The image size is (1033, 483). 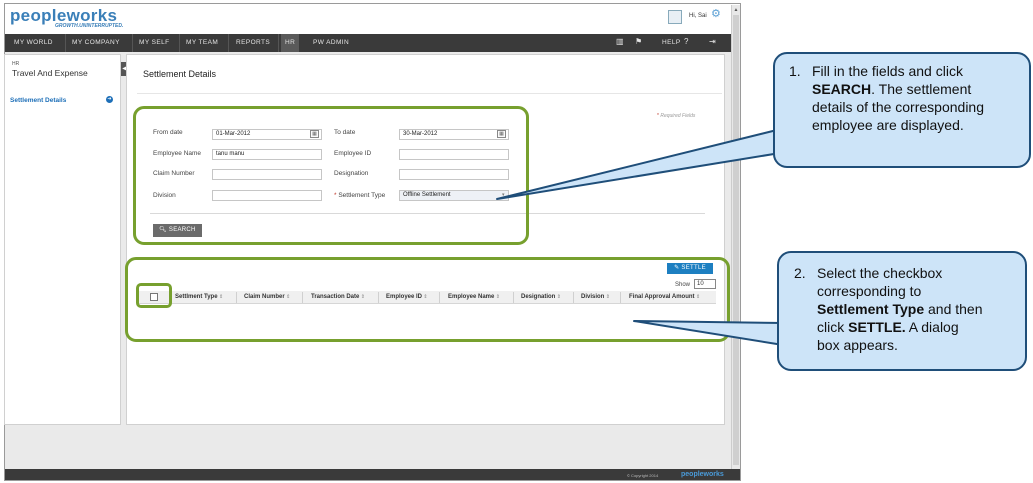 I want to click on callout-line: SEARCH. The settlement, so click(x=898, y=89).